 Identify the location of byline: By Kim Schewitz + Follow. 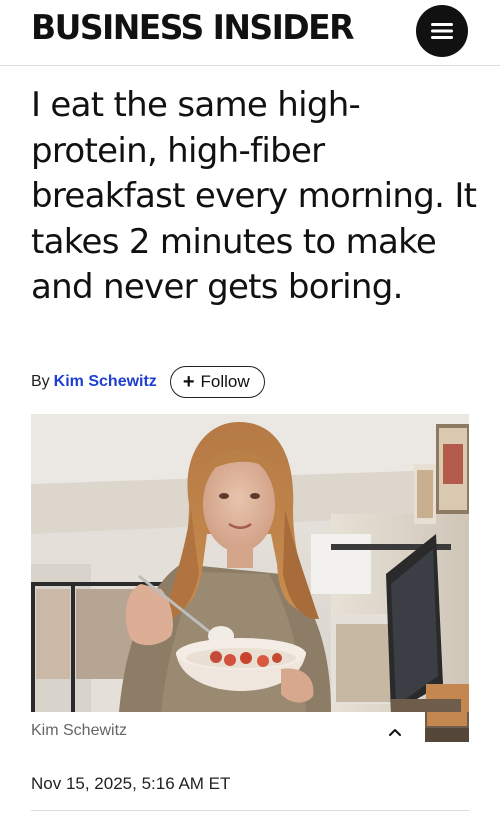
(148, 382).